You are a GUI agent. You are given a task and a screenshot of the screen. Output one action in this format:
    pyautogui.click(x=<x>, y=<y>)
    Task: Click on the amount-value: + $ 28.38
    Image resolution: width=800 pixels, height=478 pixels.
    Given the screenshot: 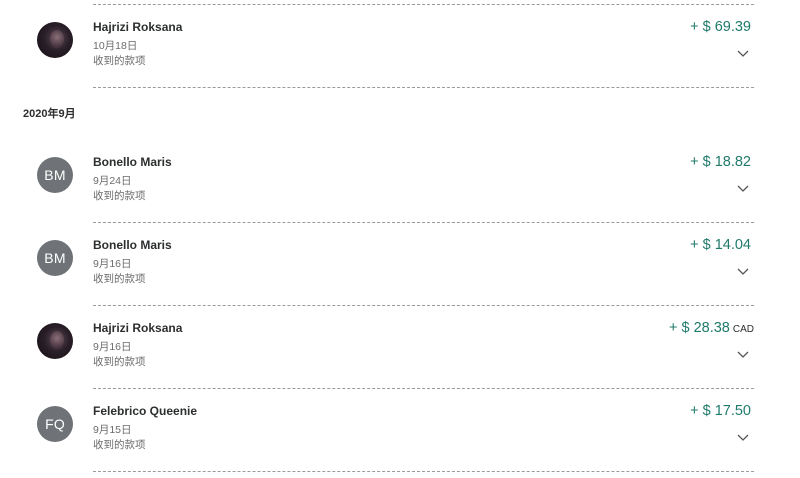 What is the action you would take?
    pyautogui.click(x=699, y=328)
    